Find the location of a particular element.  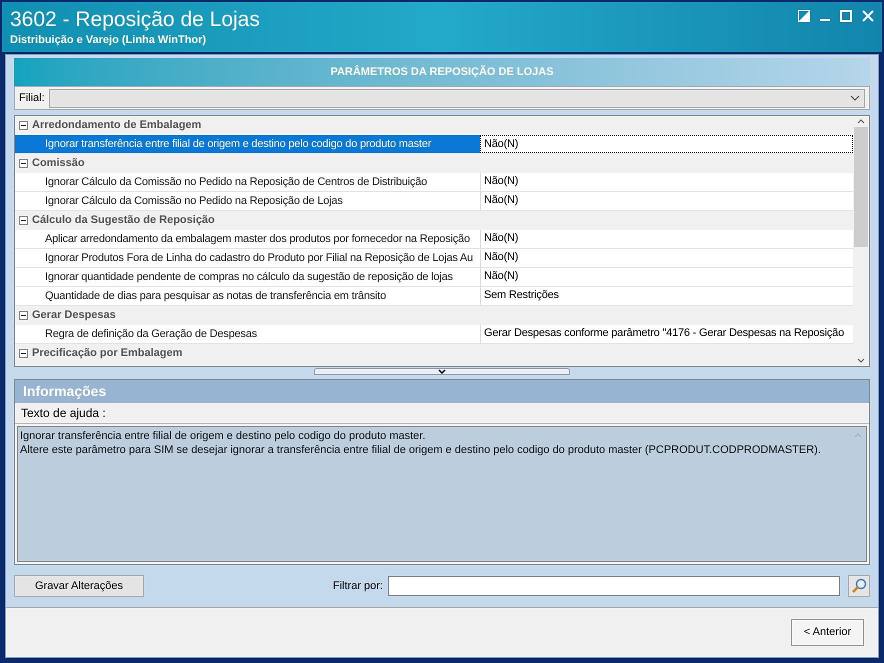

parameter-row: Ignorar quantidade pendente de compras no cálculo da sugestão de reposição de lojas Não(N) is located at coordinates (434, 277).